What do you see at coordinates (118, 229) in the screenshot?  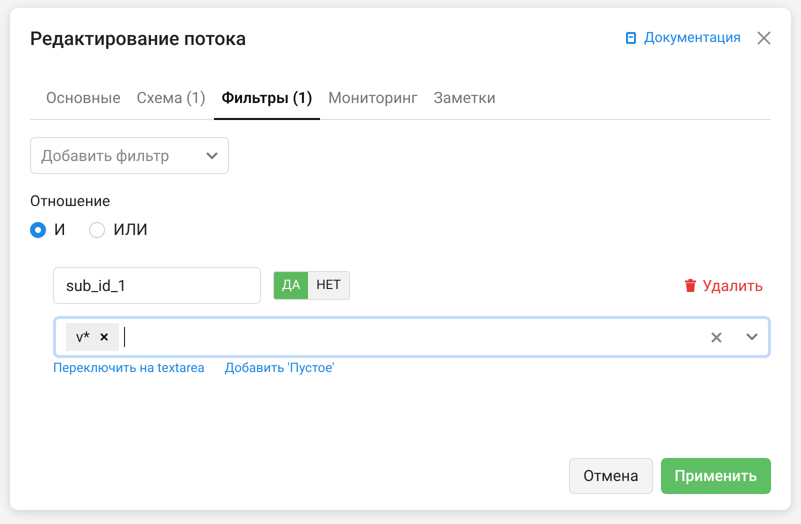 I see `radio-option: ИЛИ` at bounding box center [118, 229].